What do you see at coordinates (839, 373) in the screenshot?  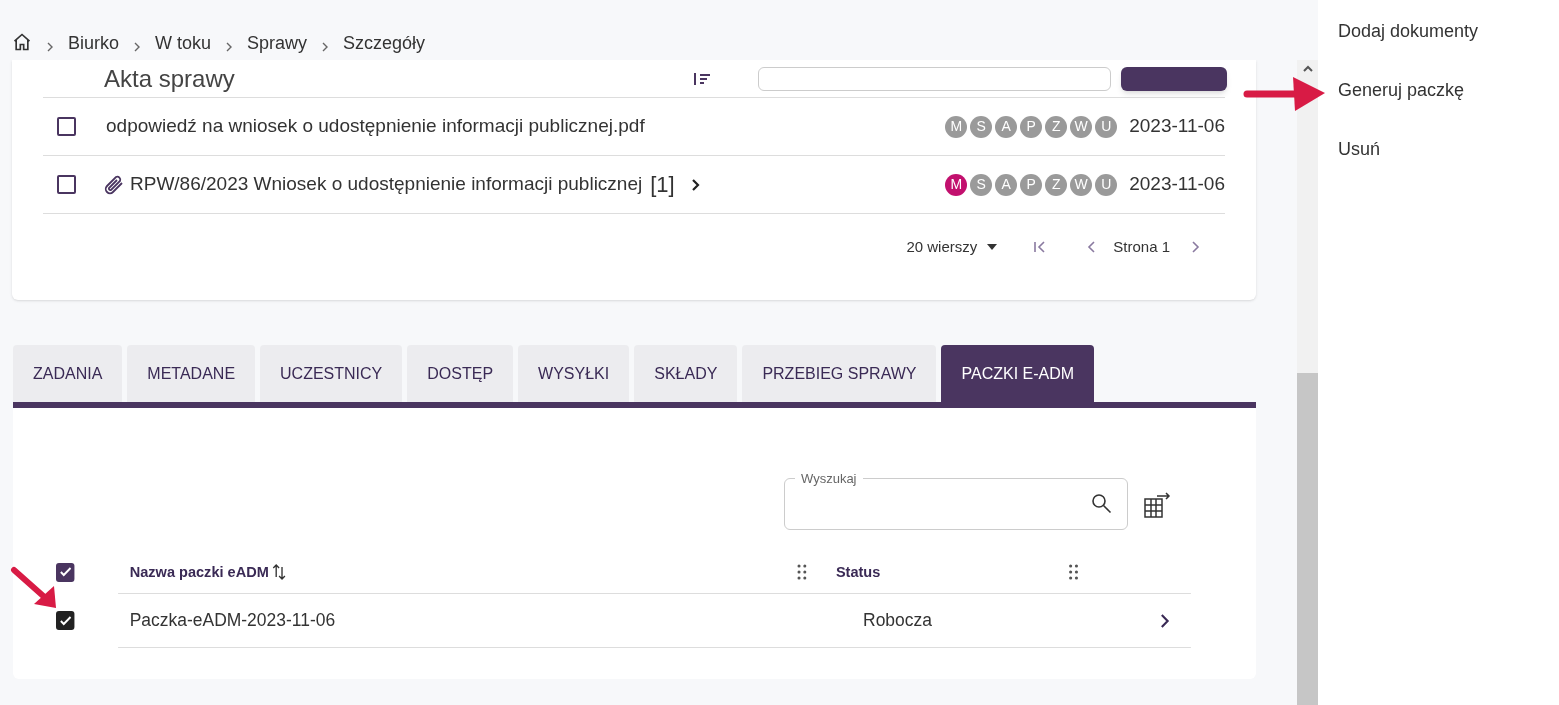 I see `tab: PRZEBIEG SPRAWY` at bounding box center [839, 373].